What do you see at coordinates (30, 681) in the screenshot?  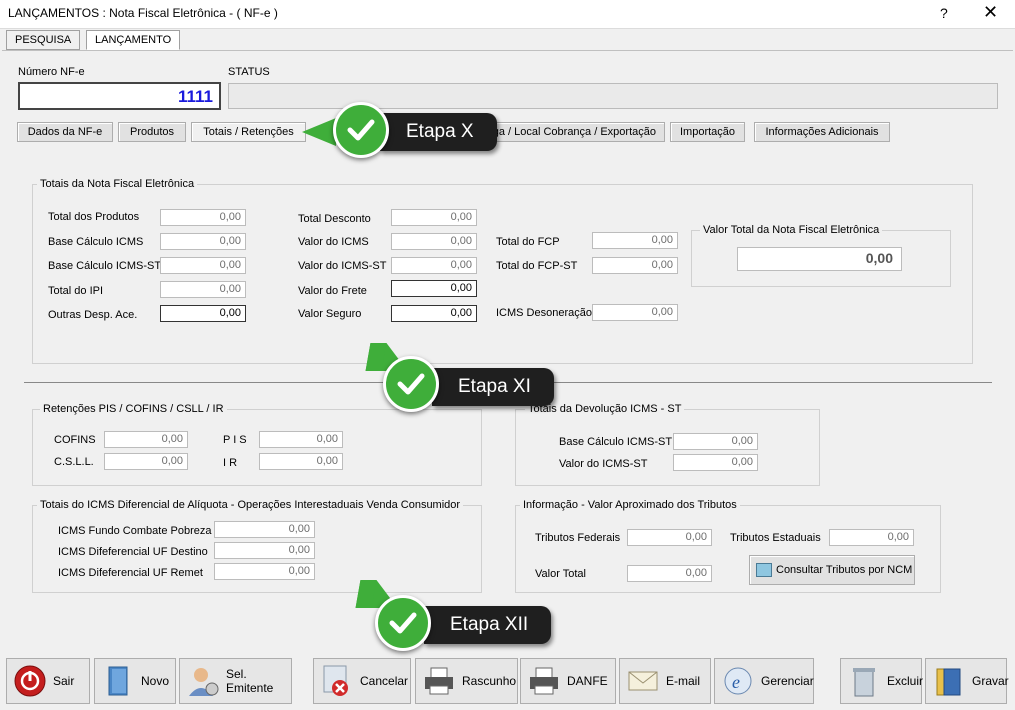 I see `power-icon` at bounding box center [30, 681].